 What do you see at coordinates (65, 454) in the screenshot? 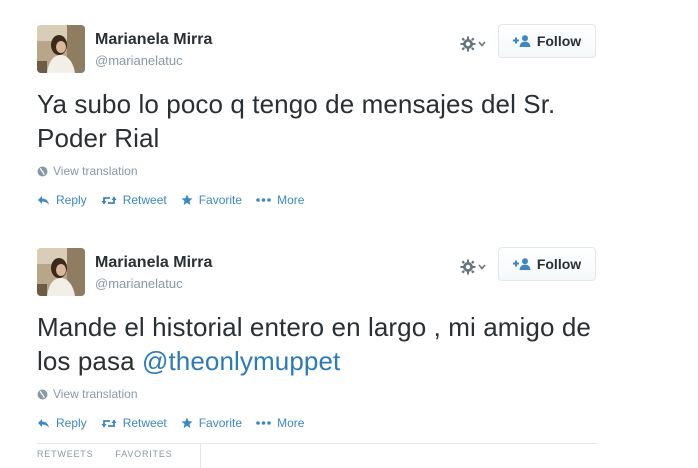
I see `retweets-stat-label: RETWEETS` at bounding box center [65, 454].